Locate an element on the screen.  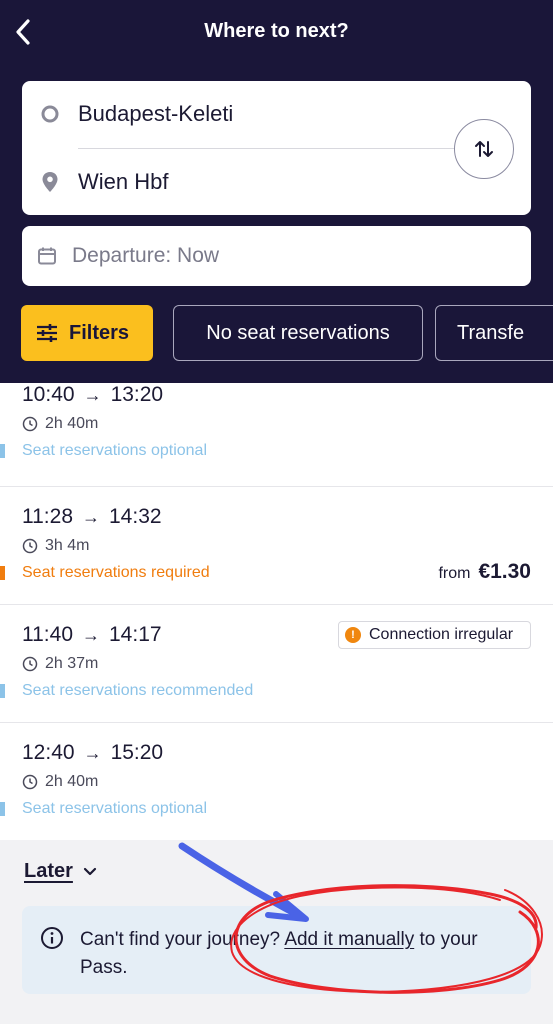
transfer-chip: Transfe is located at coordinates (494, 333).